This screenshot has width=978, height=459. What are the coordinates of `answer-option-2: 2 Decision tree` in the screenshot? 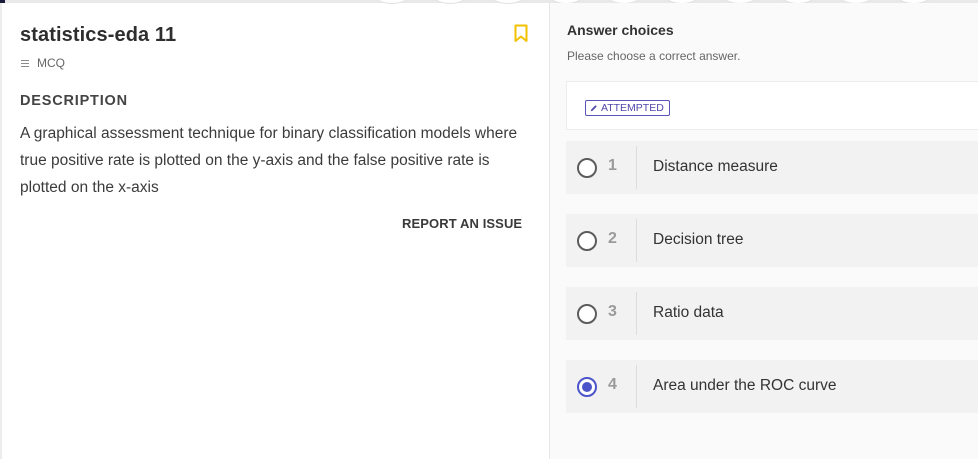 It's located at (772, 240).